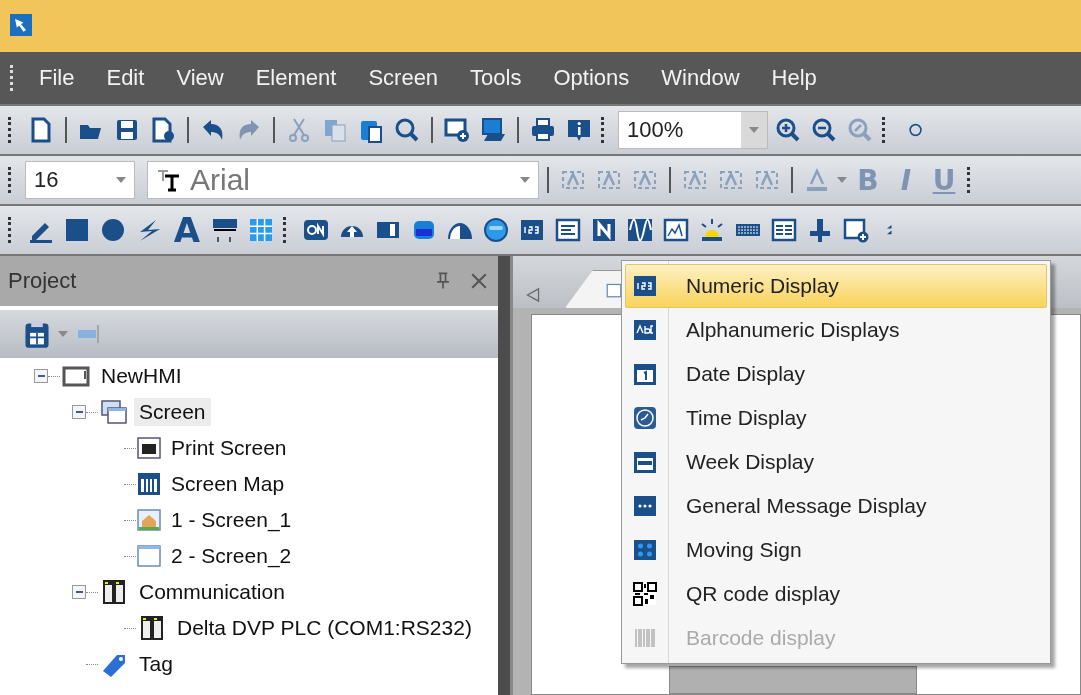  I want to click on list-icon, so click(568, 230).